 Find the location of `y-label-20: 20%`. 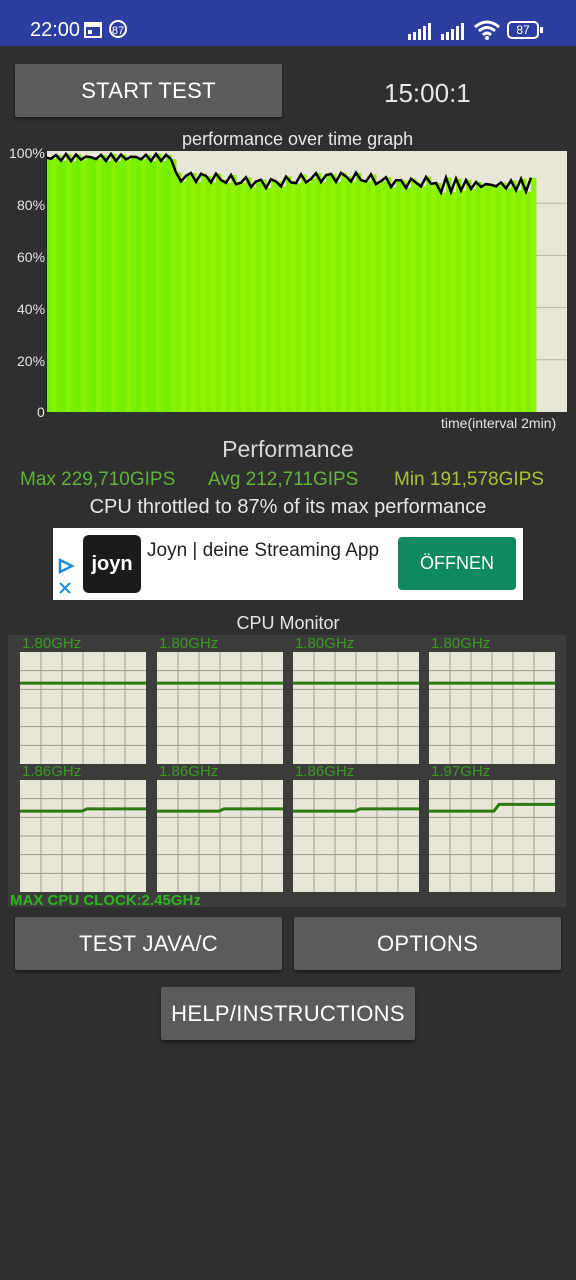

y-label-20: 20% is located at coordinates (31, 361).